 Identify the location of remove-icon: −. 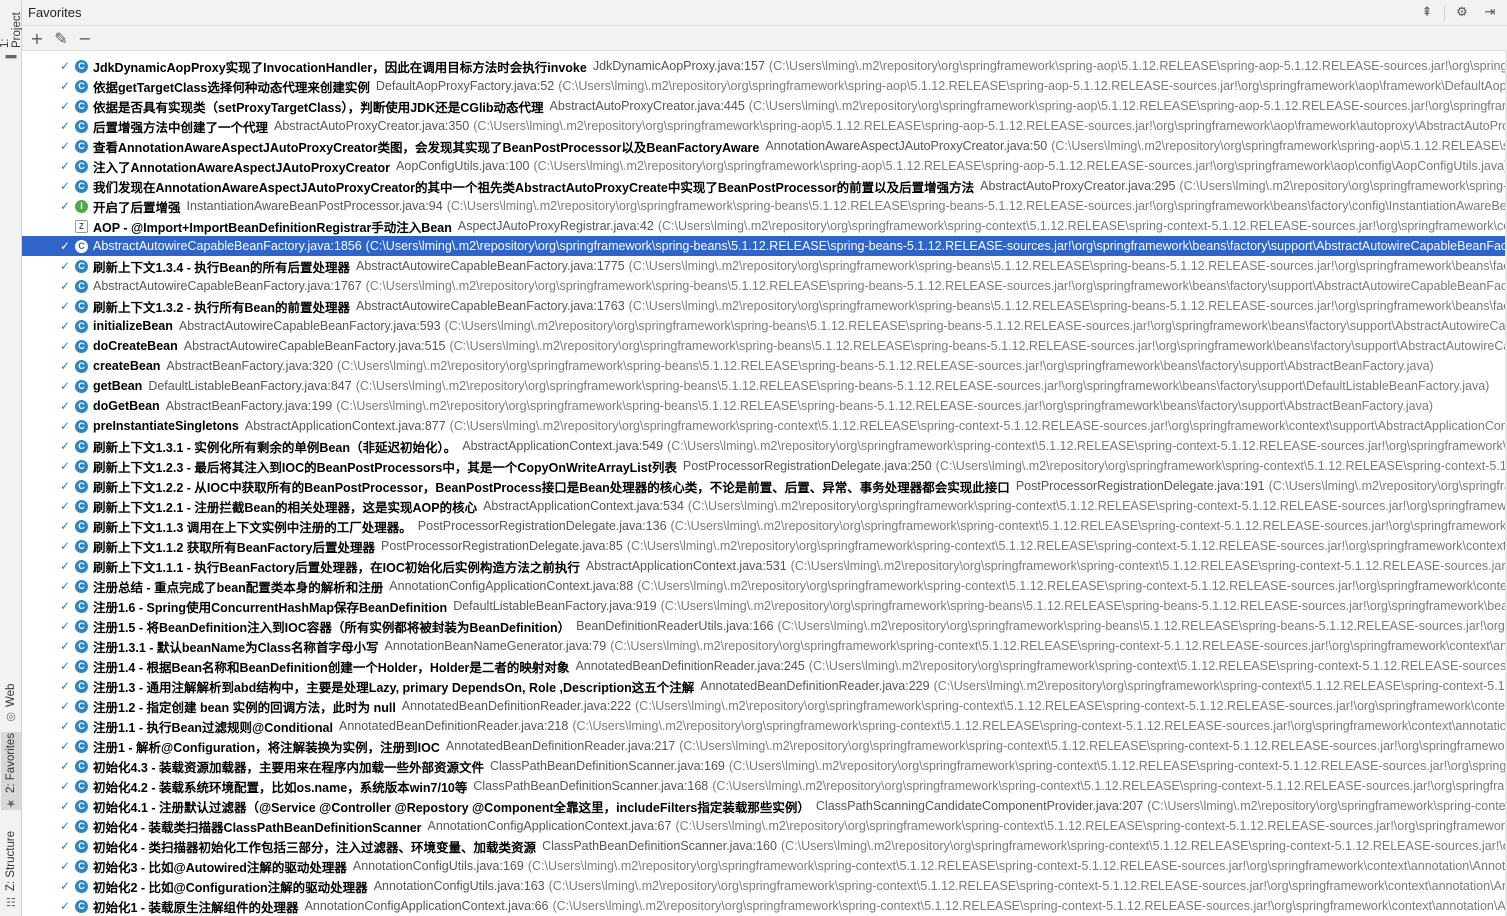
(85, 38).